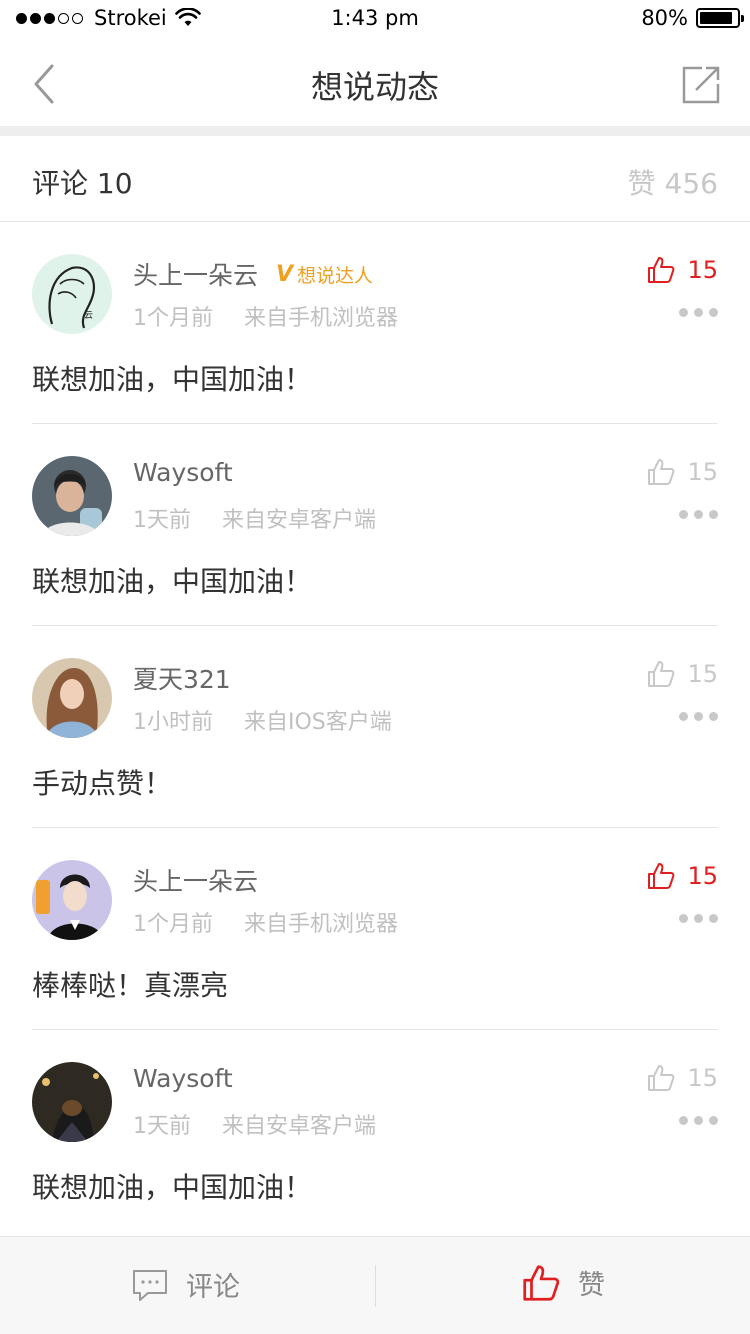 Image resolution: width=750 pixels, height=1334 pixels. What do you see at coordinates (672, 183) in the screenshot?
I see `like-count: 赞 456` at bounding box center [672, 183].